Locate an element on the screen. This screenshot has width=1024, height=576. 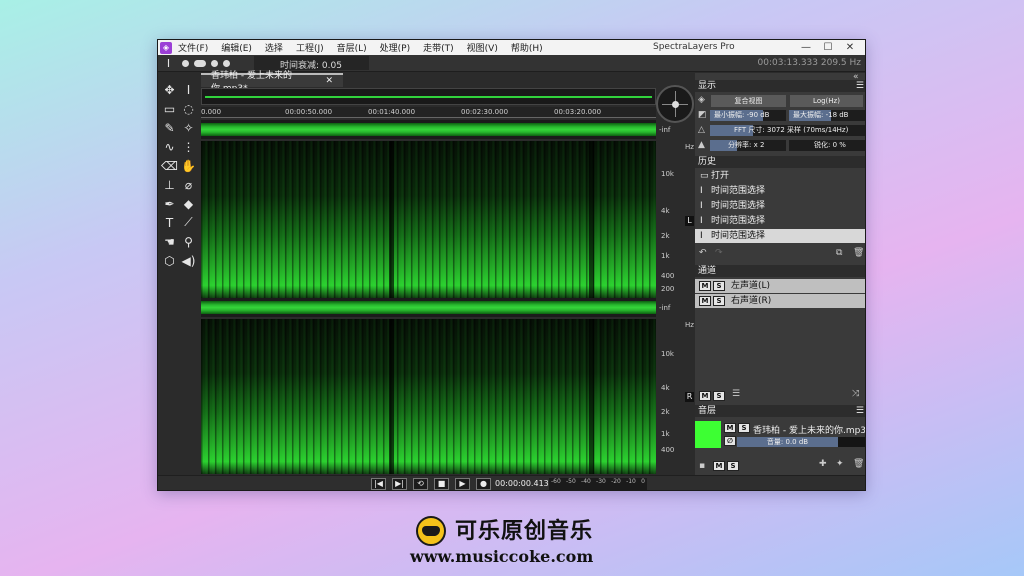
window-controls: — ☐ ✕ is located at coordinates (828, 47).